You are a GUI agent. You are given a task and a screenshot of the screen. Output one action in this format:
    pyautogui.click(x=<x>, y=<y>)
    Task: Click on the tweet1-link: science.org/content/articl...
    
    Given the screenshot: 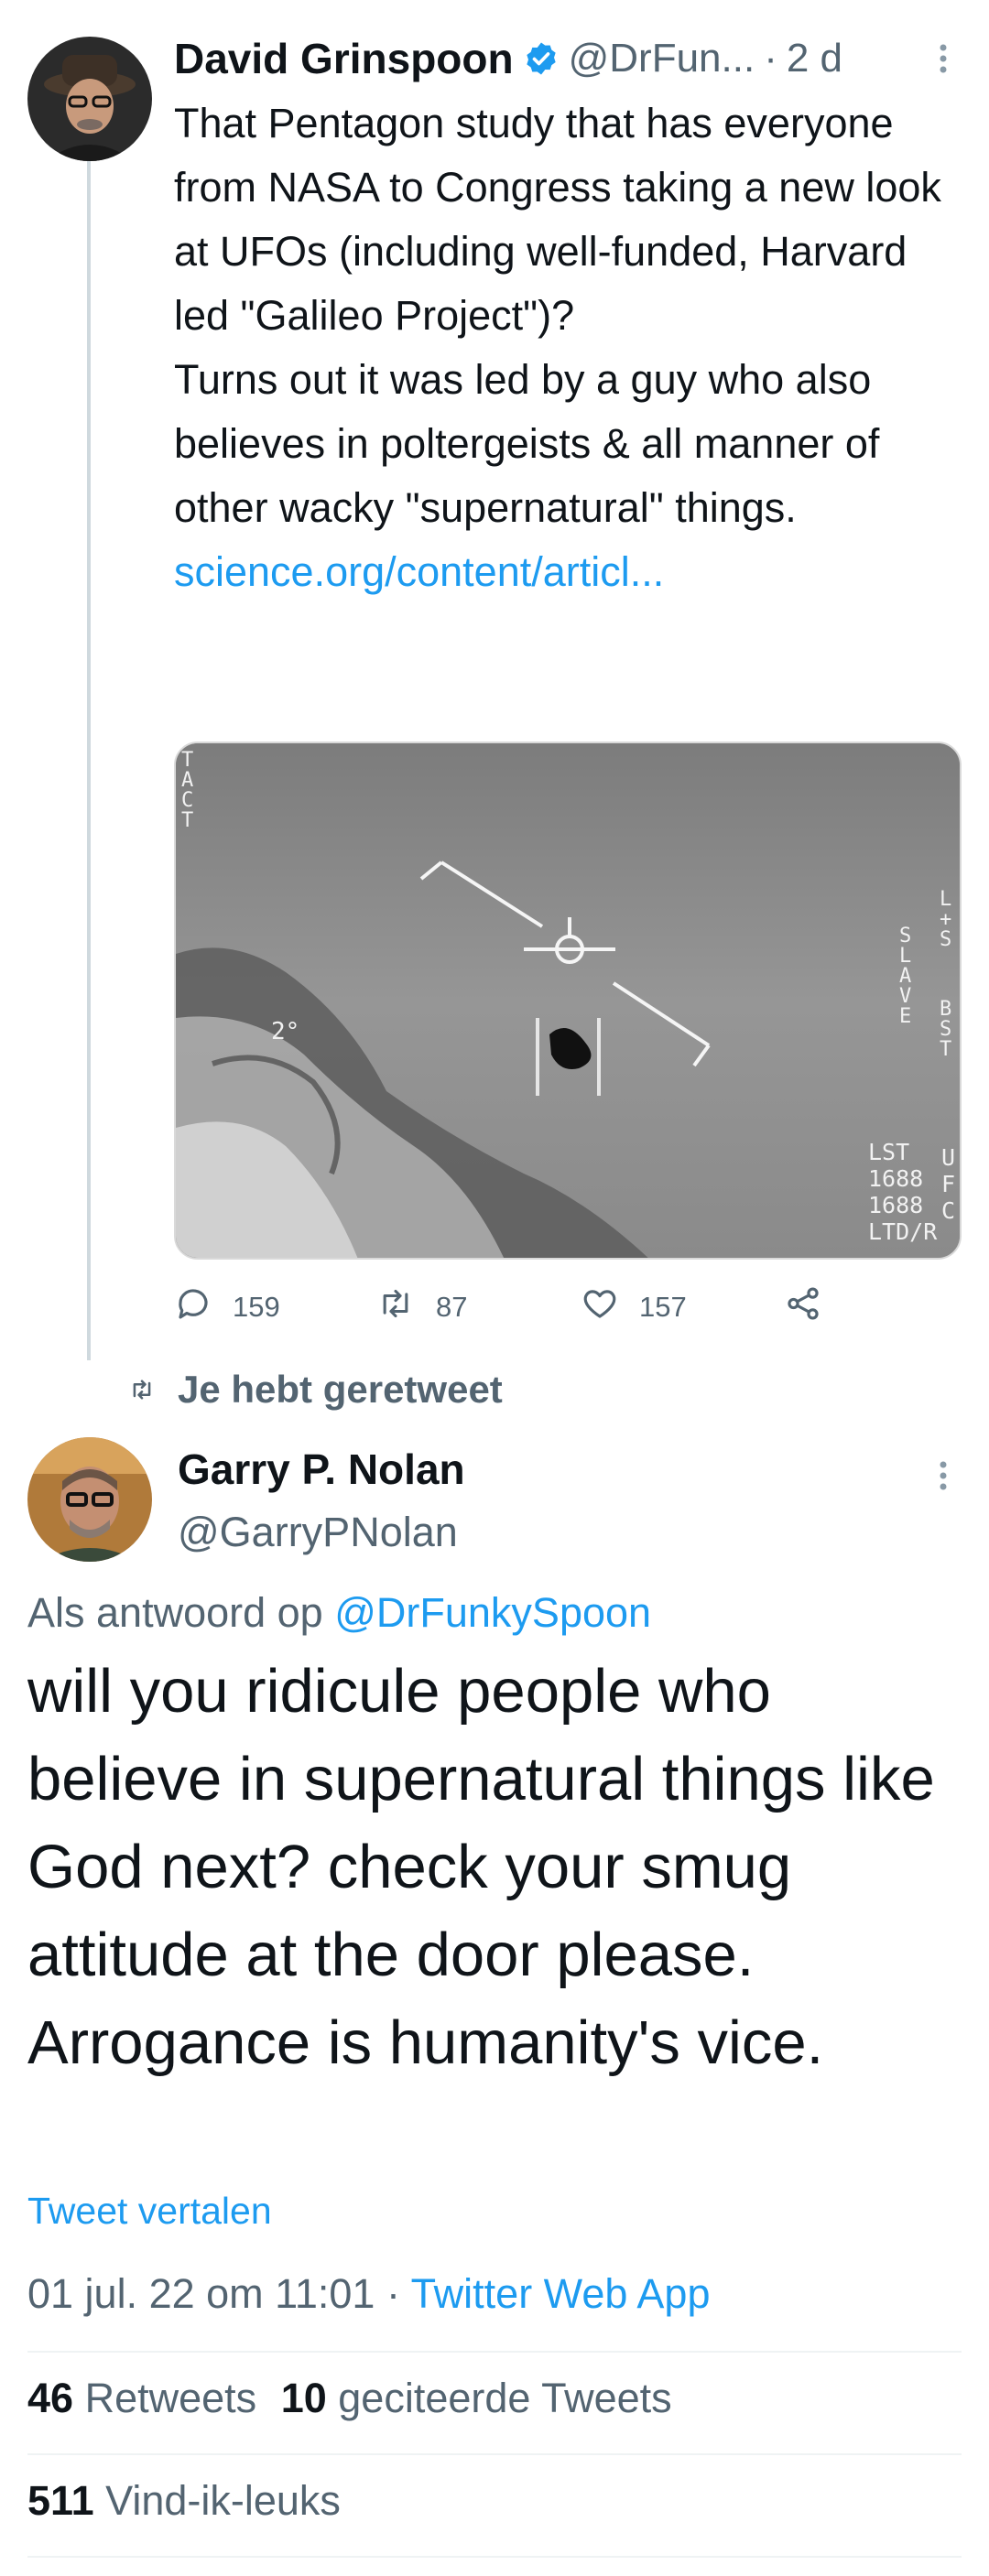 What is the action you would take?
    pyautogui.click(x=568, y=572)
    